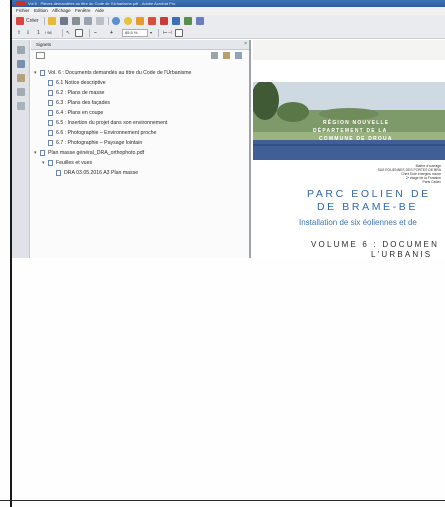  Describe the element at coordinates (76, 21) in the screenshot. I see `print-icon` at that location.